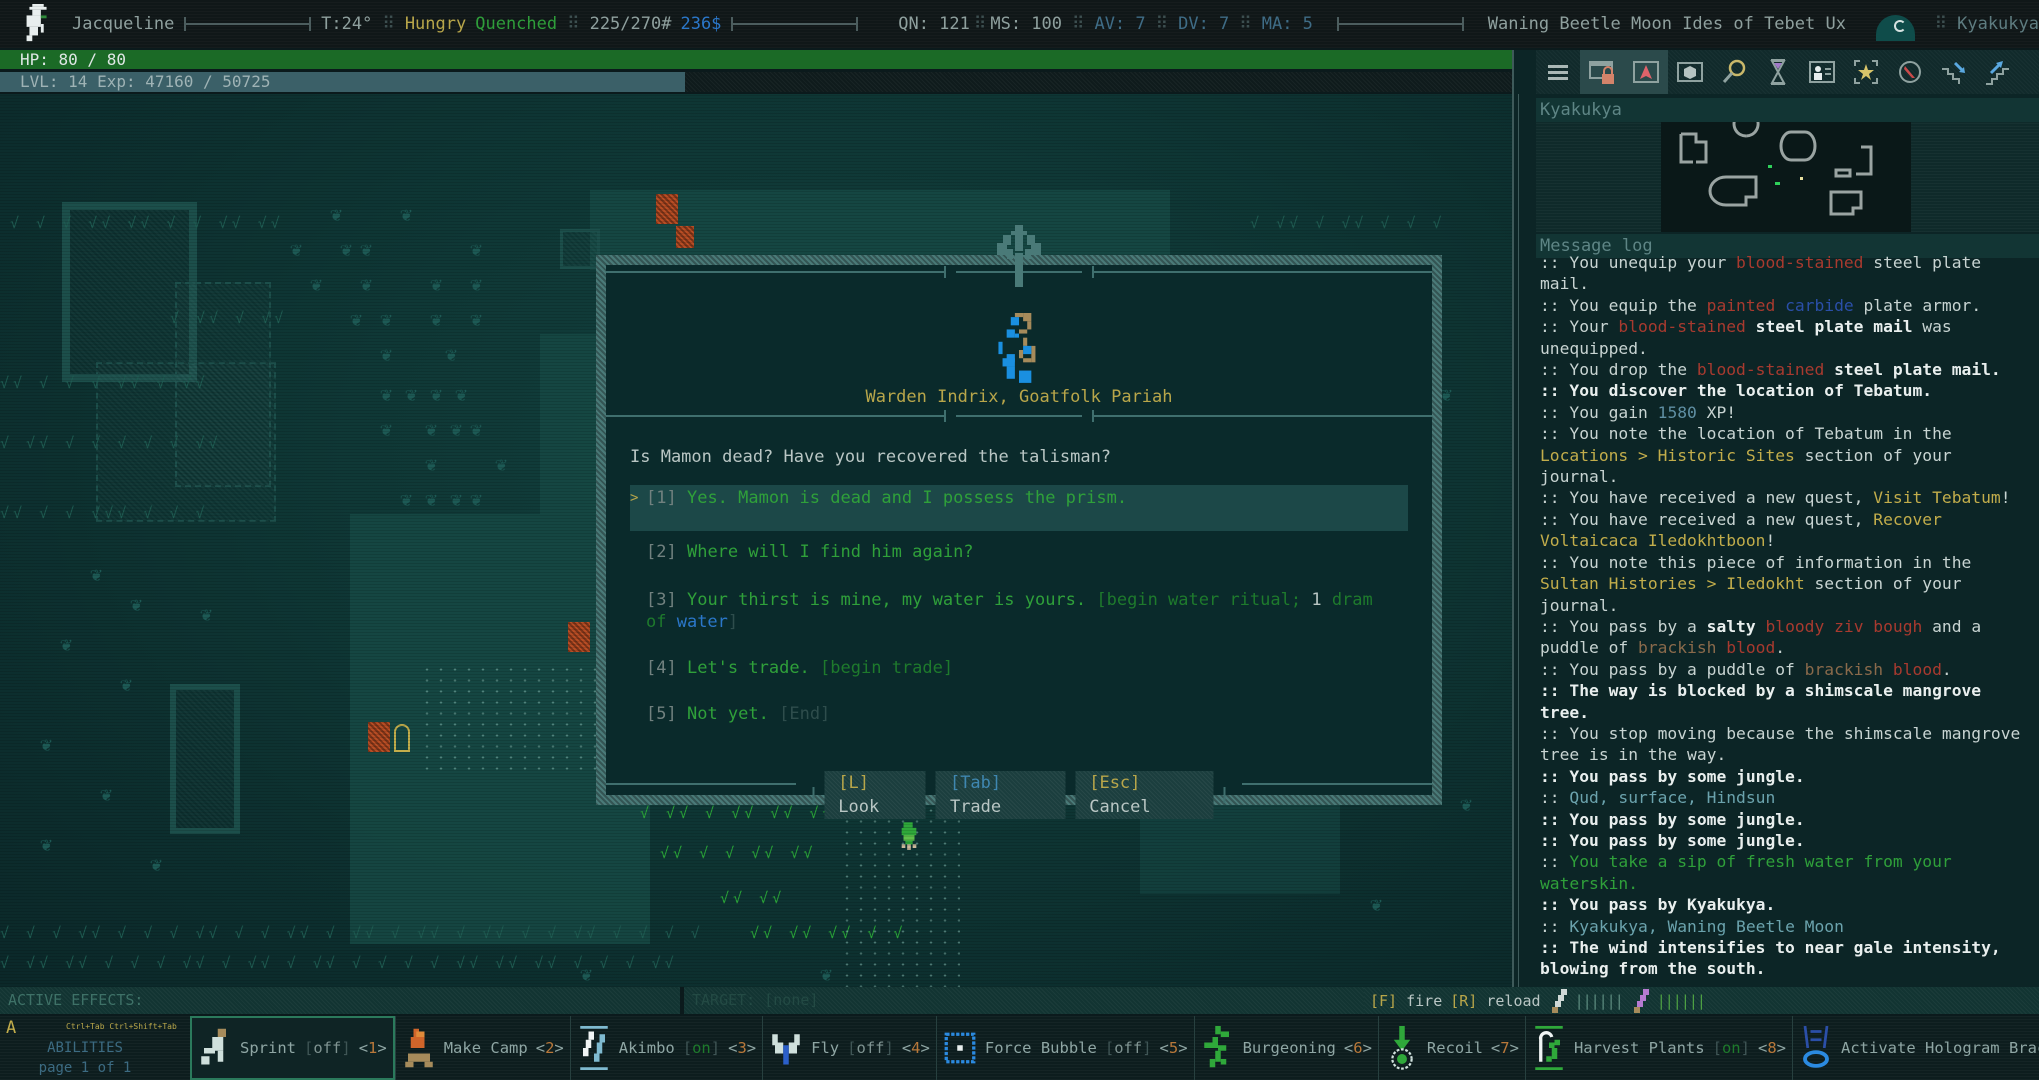 The image size is (2039, 1080). What do you see at coordinates (875, 795) in the screenshot?
I see `look-button: [L] Look` at bounding box center [875, 795].